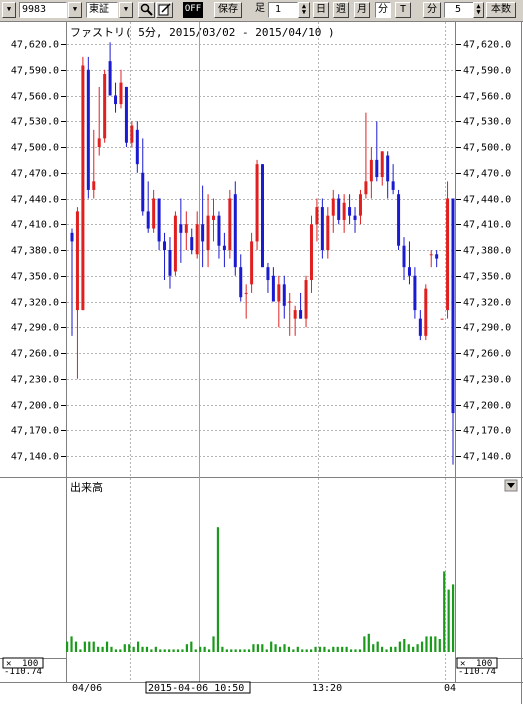  What do you see at coordinates (362, 10) in the screenshot?
I see `period-month-button: 月` at bounding box center [362, 10].